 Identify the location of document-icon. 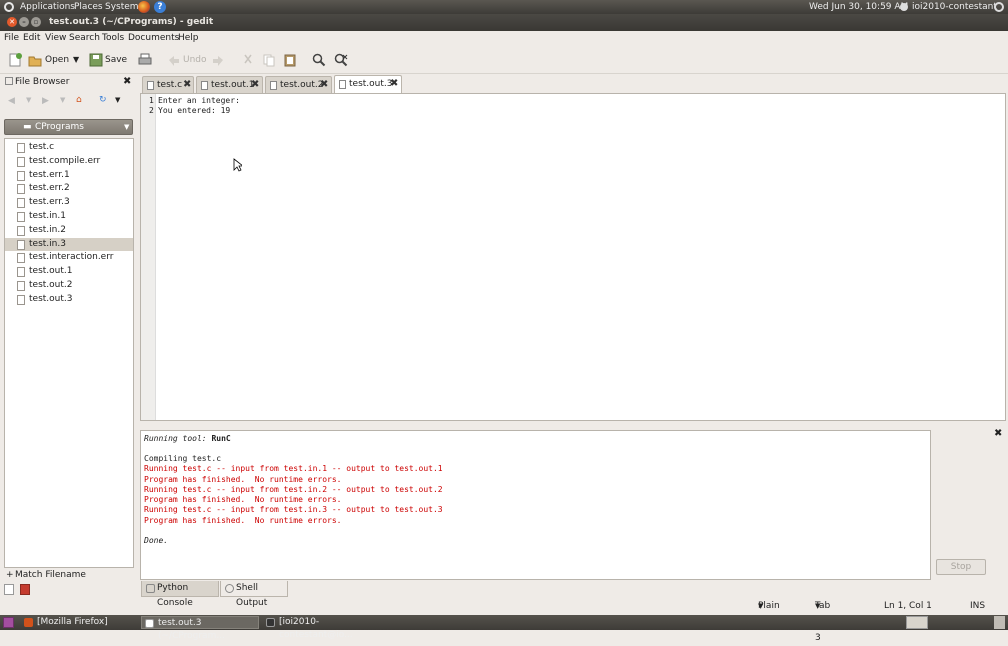
(150, 85).